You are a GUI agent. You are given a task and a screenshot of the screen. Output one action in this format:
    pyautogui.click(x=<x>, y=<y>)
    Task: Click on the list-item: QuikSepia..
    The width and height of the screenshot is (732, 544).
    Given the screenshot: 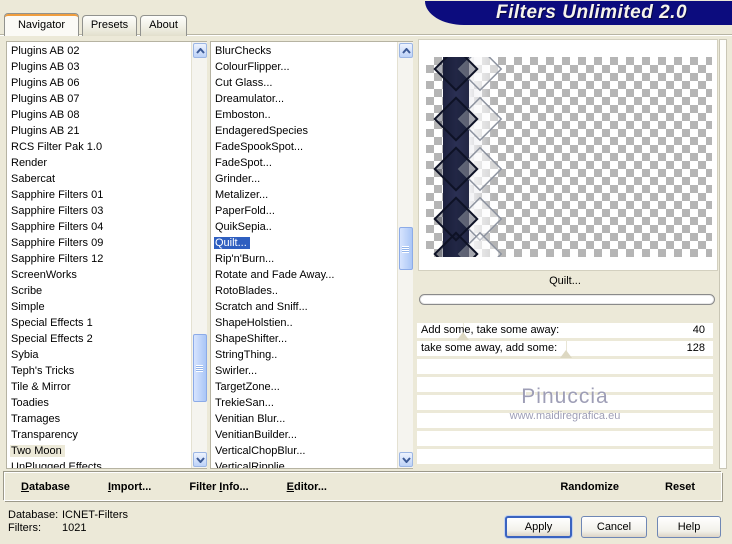 What is the action you would take?
    pyautogui.click(x=304, y=227)
    